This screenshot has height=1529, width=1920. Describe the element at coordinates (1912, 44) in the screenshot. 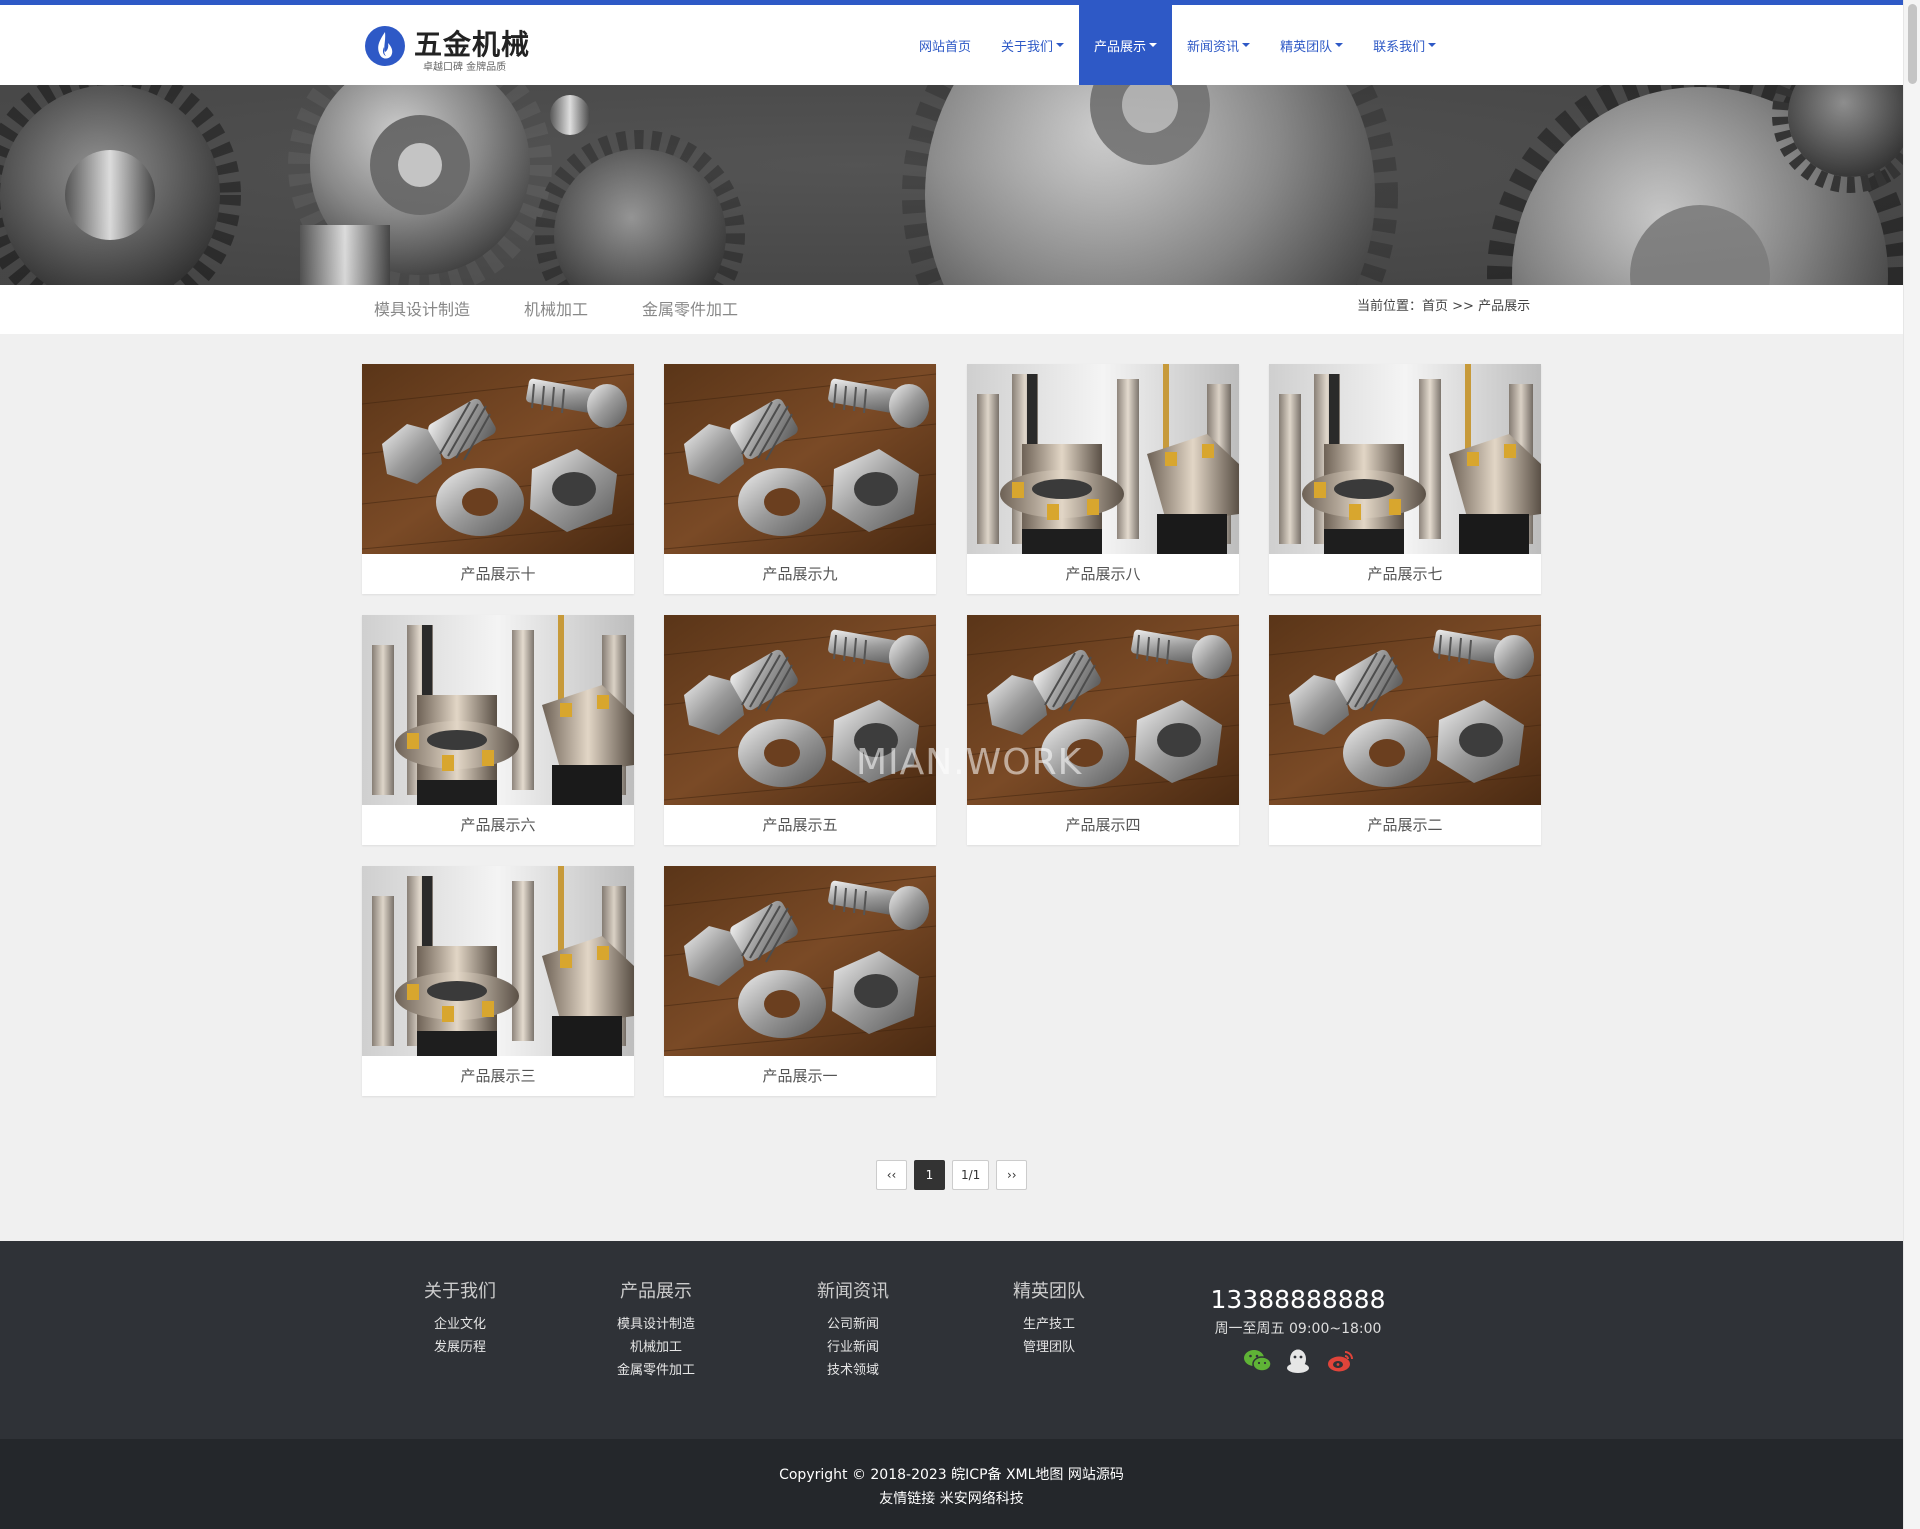

I see `scrollbar-thumb` at that location.